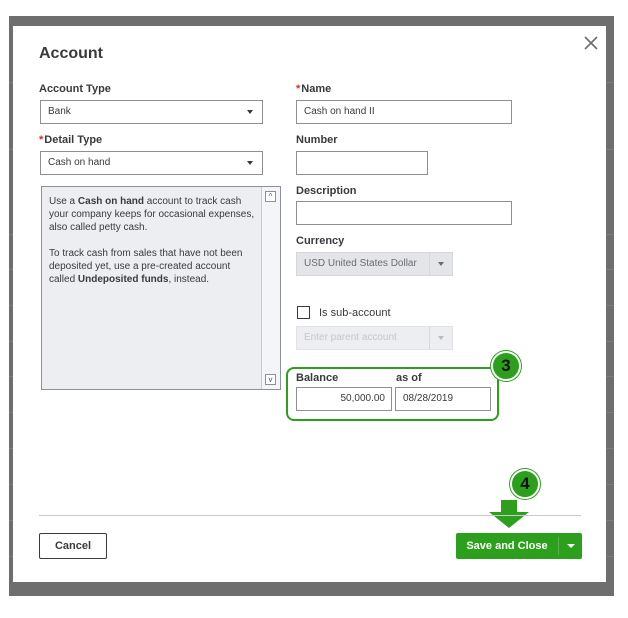 The image size is (628, 618). I want to click on balance-highlight, so click(392, 394).